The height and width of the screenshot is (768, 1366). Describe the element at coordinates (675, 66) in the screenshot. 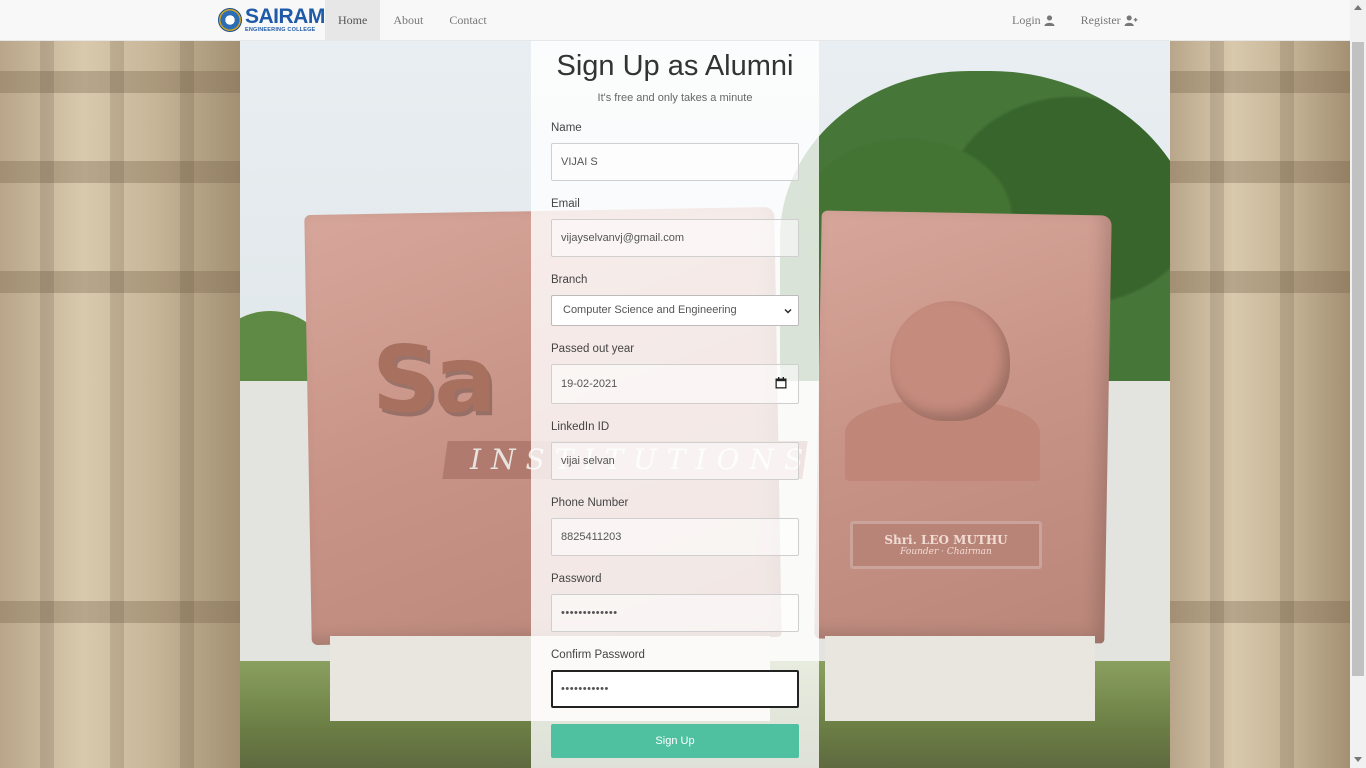

I see `form-title: Sign Up as Alumni` at that location.